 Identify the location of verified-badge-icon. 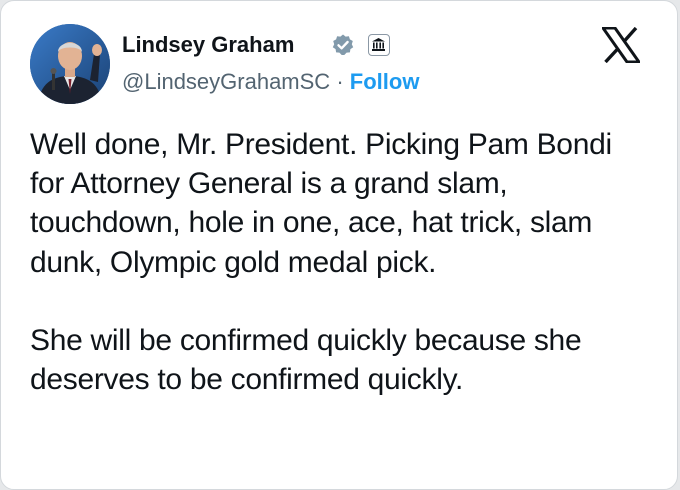
(343, 44).